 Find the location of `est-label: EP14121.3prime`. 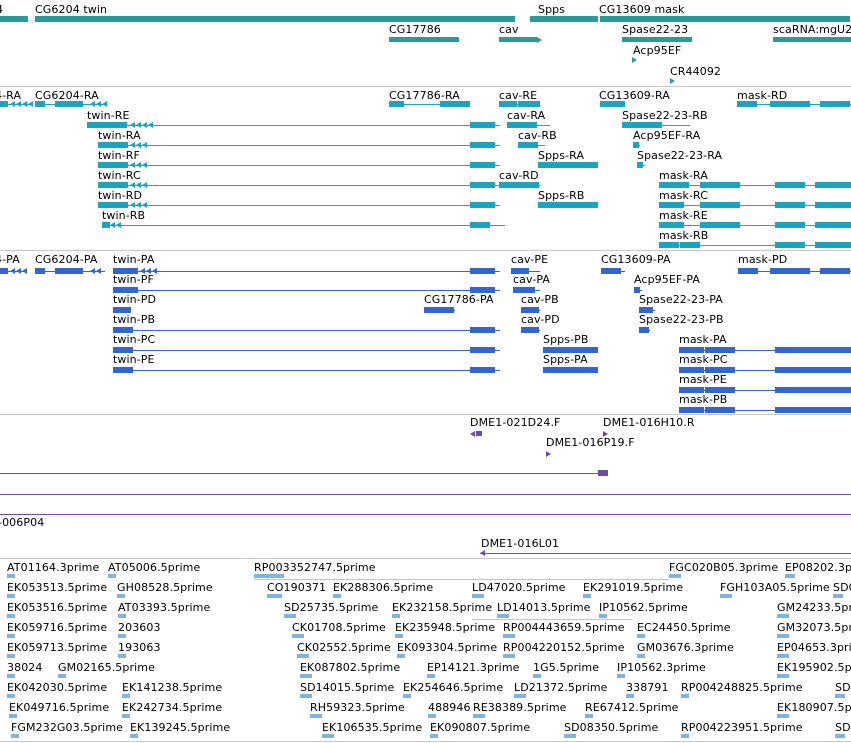

est-label: EP14121.3prime is located at coordinates (473, 668).